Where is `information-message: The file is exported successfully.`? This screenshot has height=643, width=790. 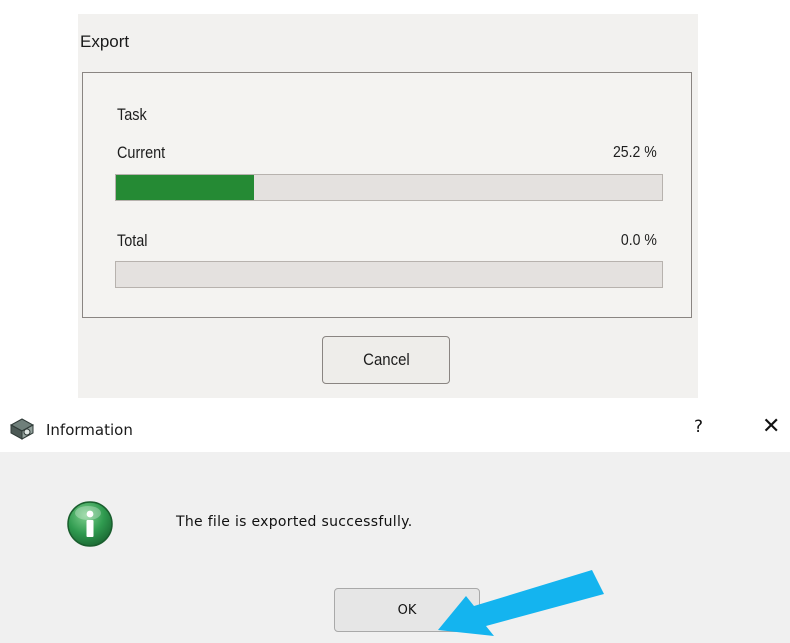
information-message: The file is exported successfully. is located at coordinates (294, 522).